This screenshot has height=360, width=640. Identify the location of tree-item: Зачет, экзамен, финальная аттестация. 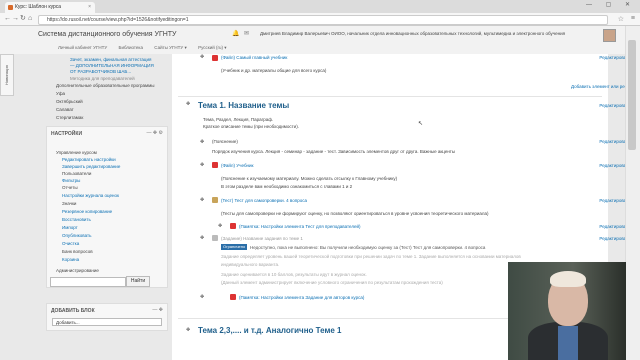
(110, 59).